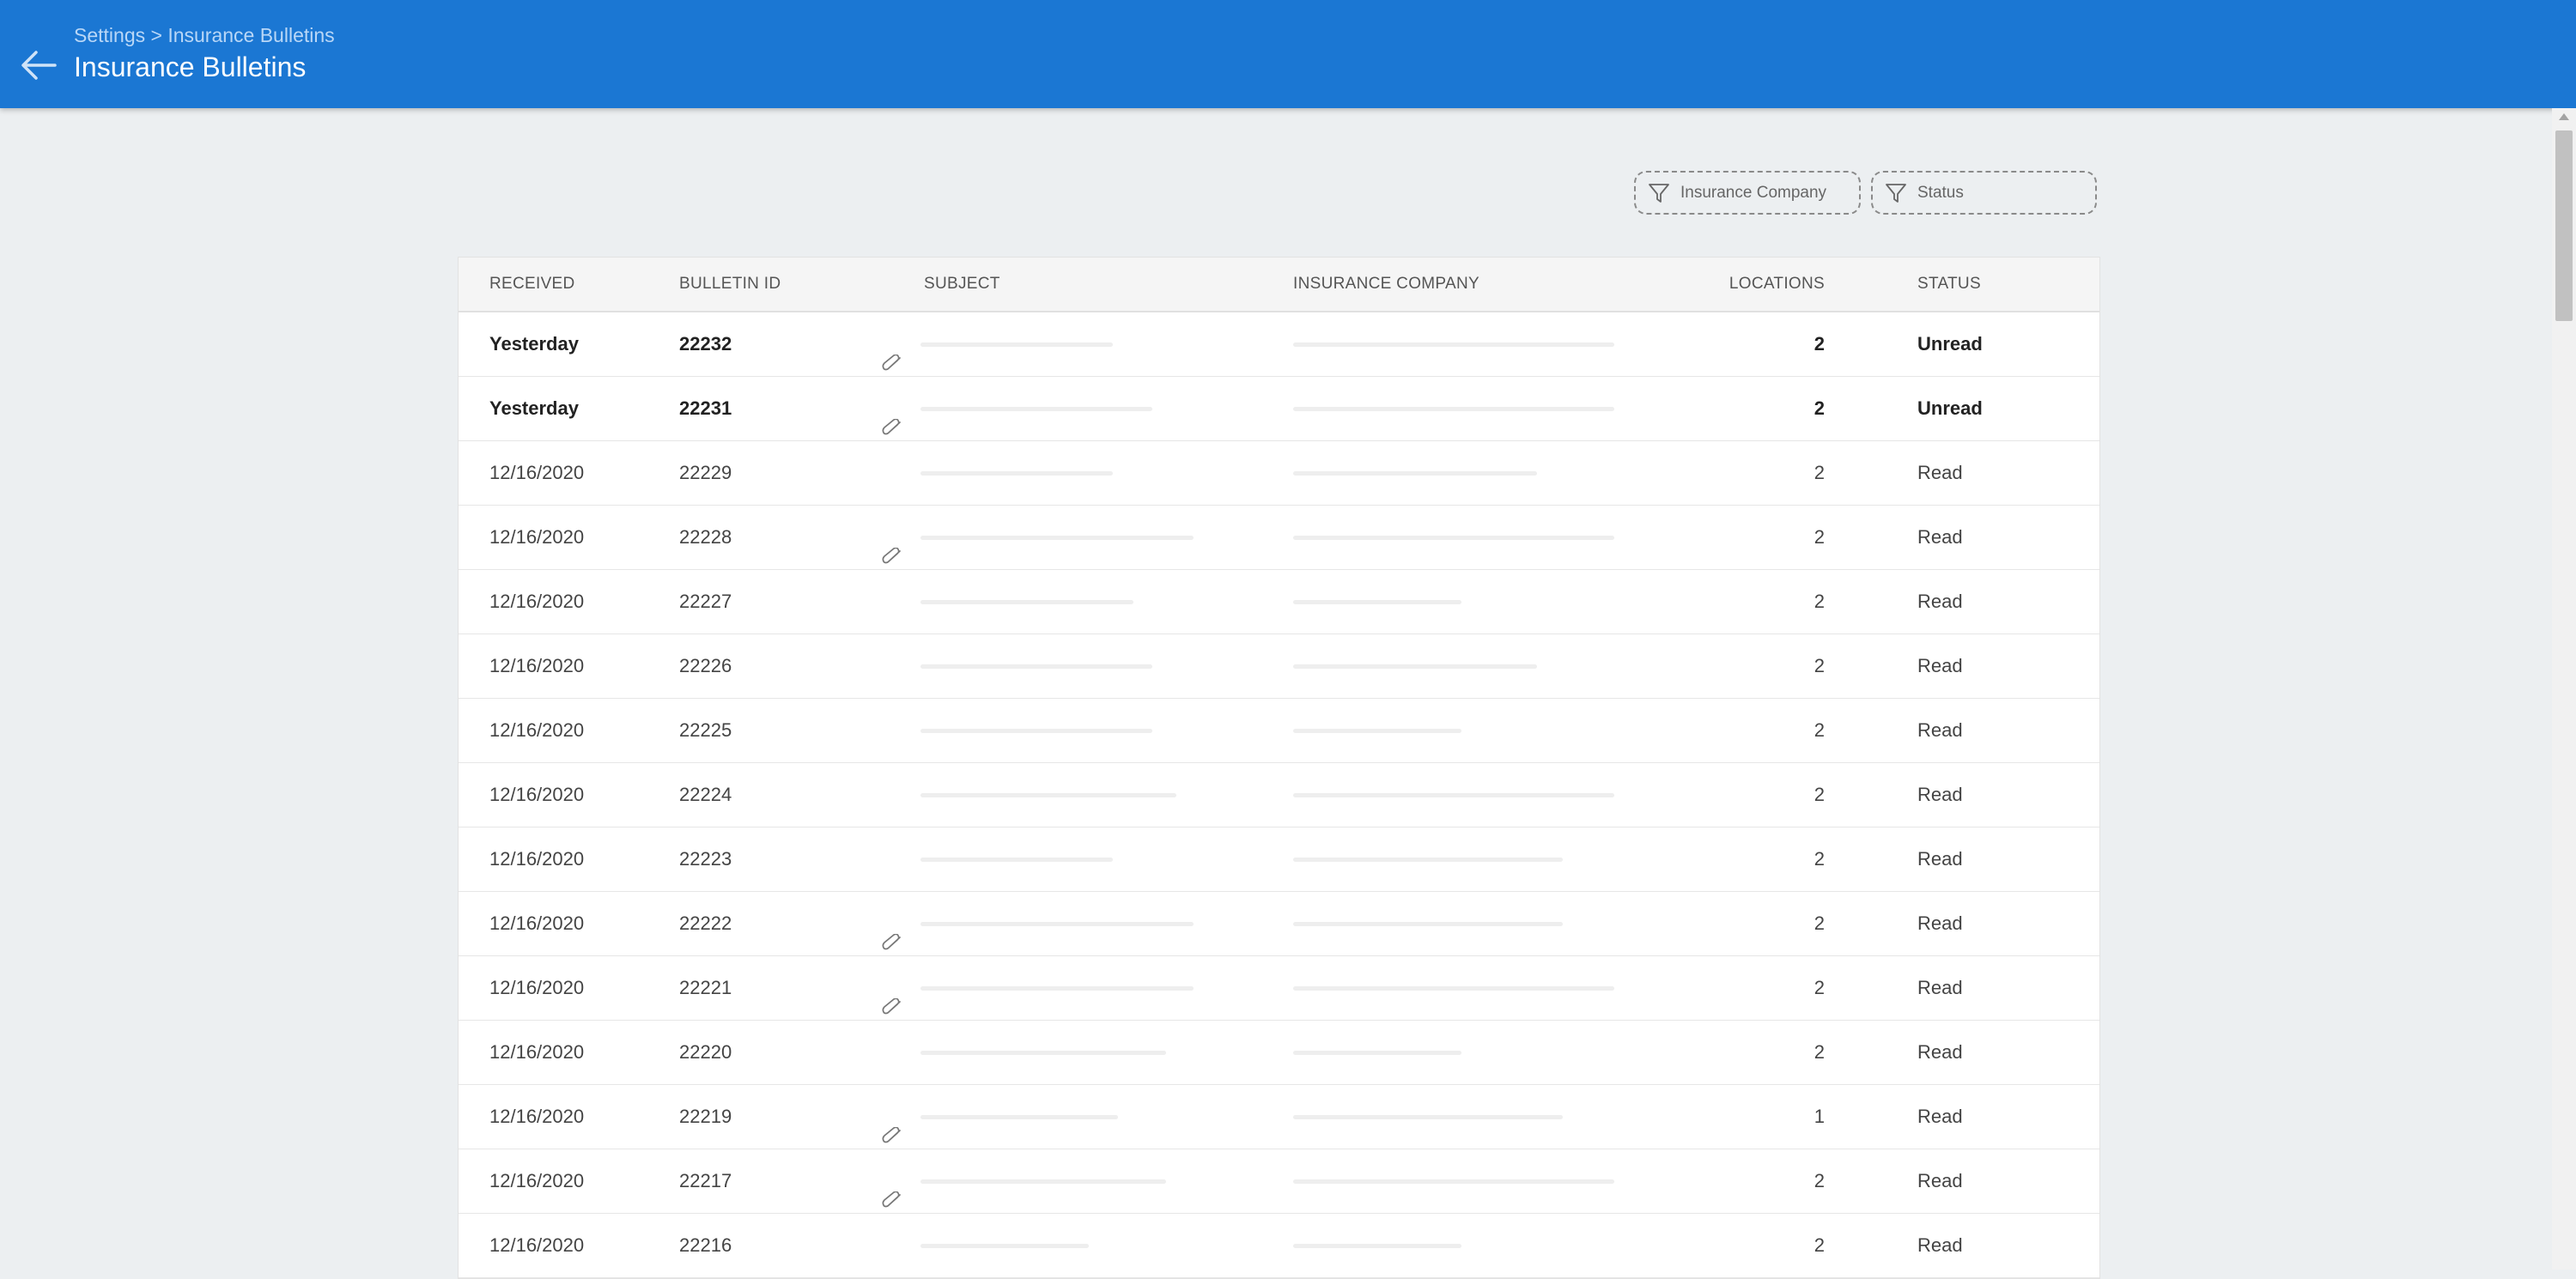  I want to click on insurance-company-filter: Insurance Company, so click(1748, 193).